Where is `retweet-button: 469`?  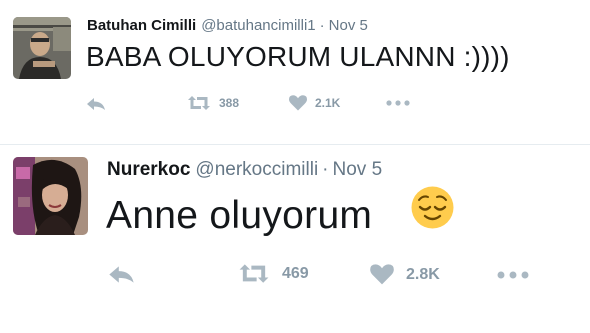 retweet-button: 469 is located at coordinates (273, 273).